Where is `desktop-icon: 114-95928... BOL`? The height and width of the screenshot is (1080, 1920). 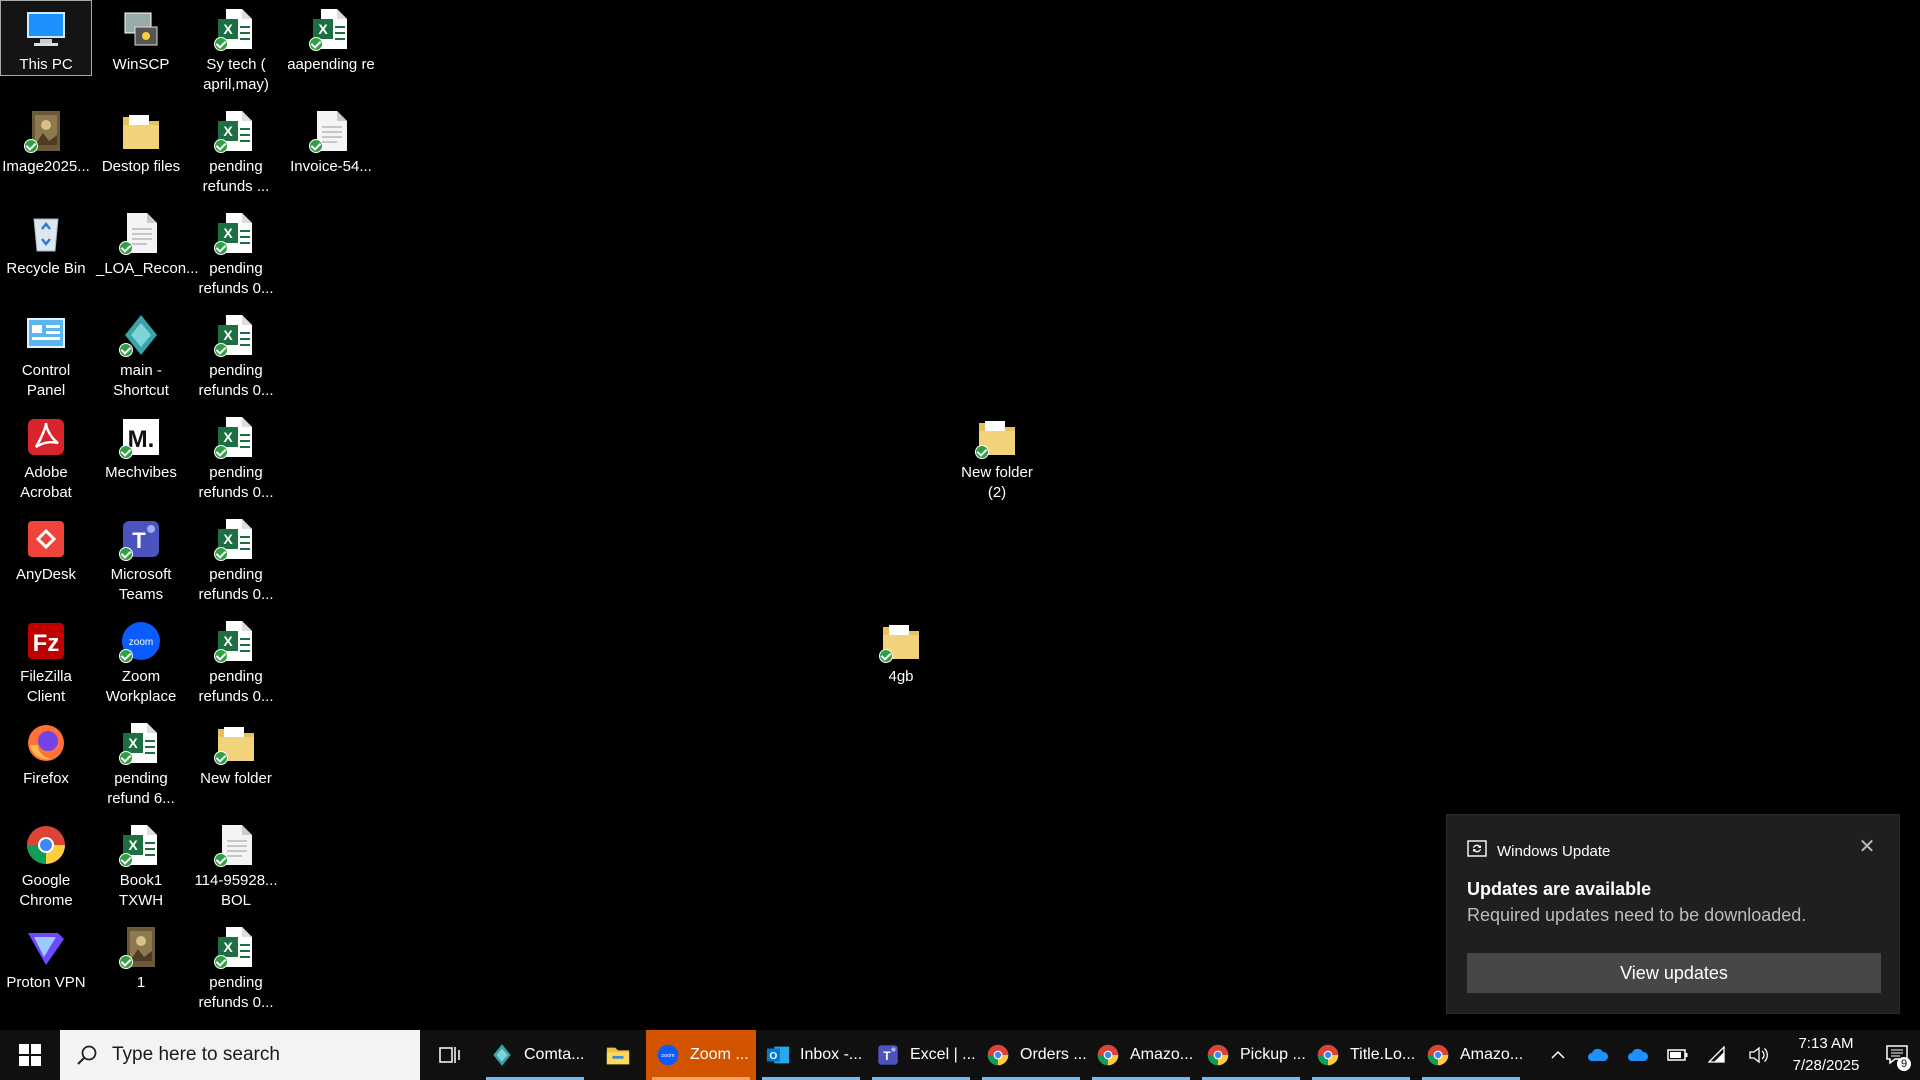 desktop-icon: 114-95928... BOL is located at coordinates (236, 864).